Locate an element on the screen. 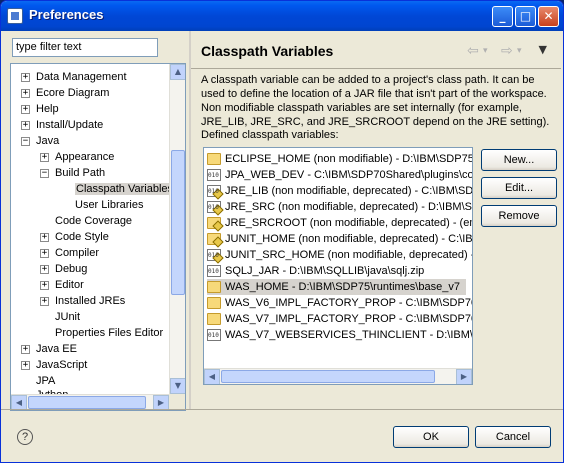  cancel-button: Cancel is located at coordinates (513, 437).